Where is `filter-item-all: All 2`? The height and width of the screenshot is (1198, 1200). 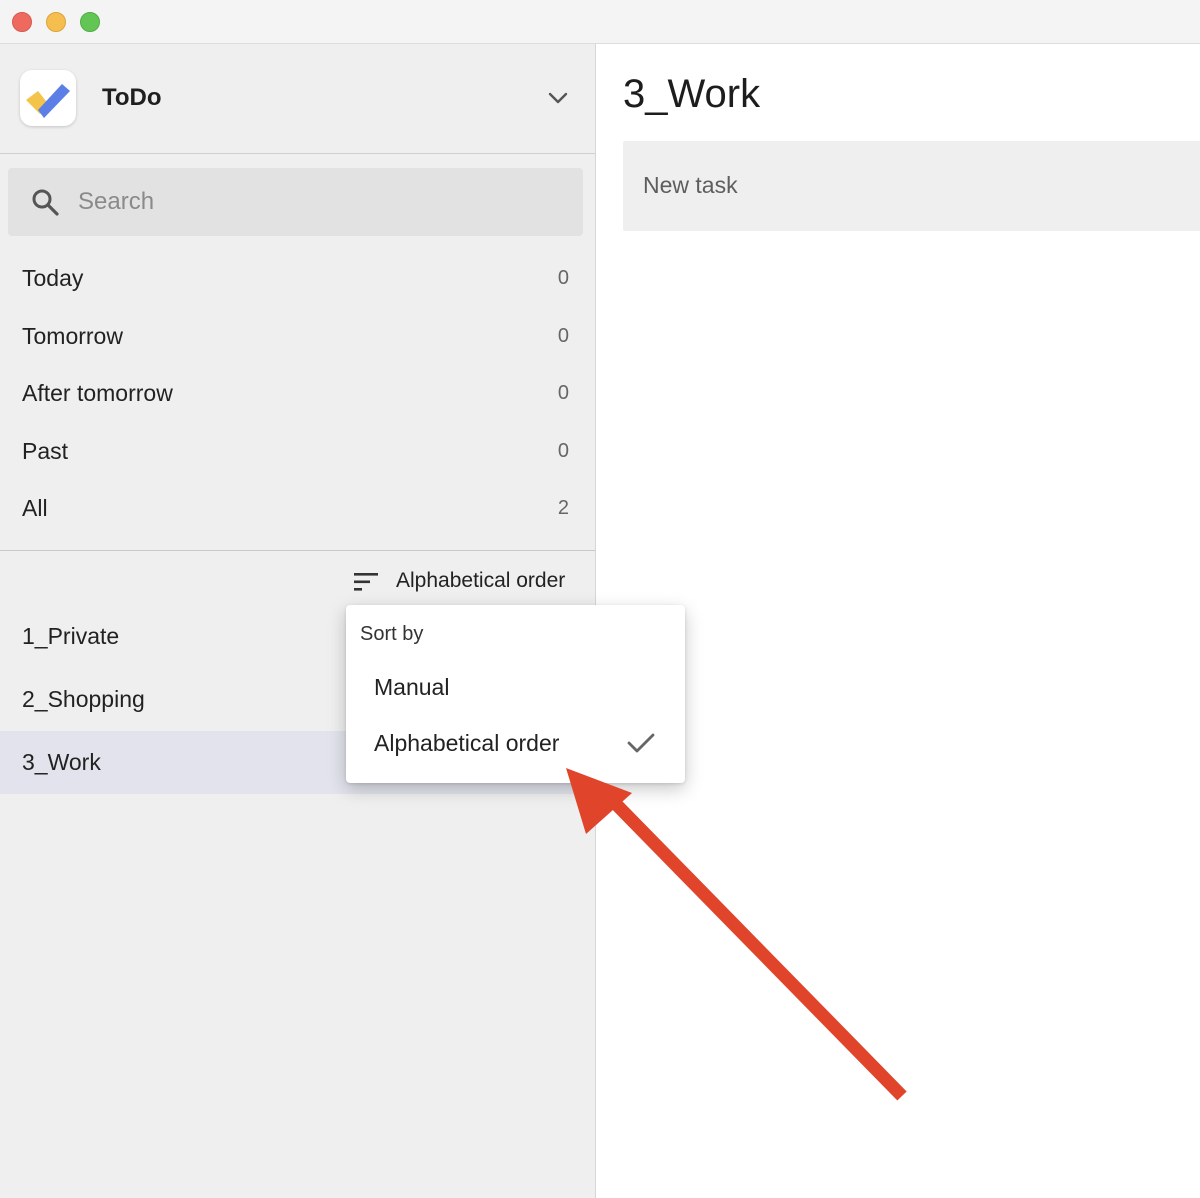
filter-item-all: All 2 is located at coordinates (297, 508).